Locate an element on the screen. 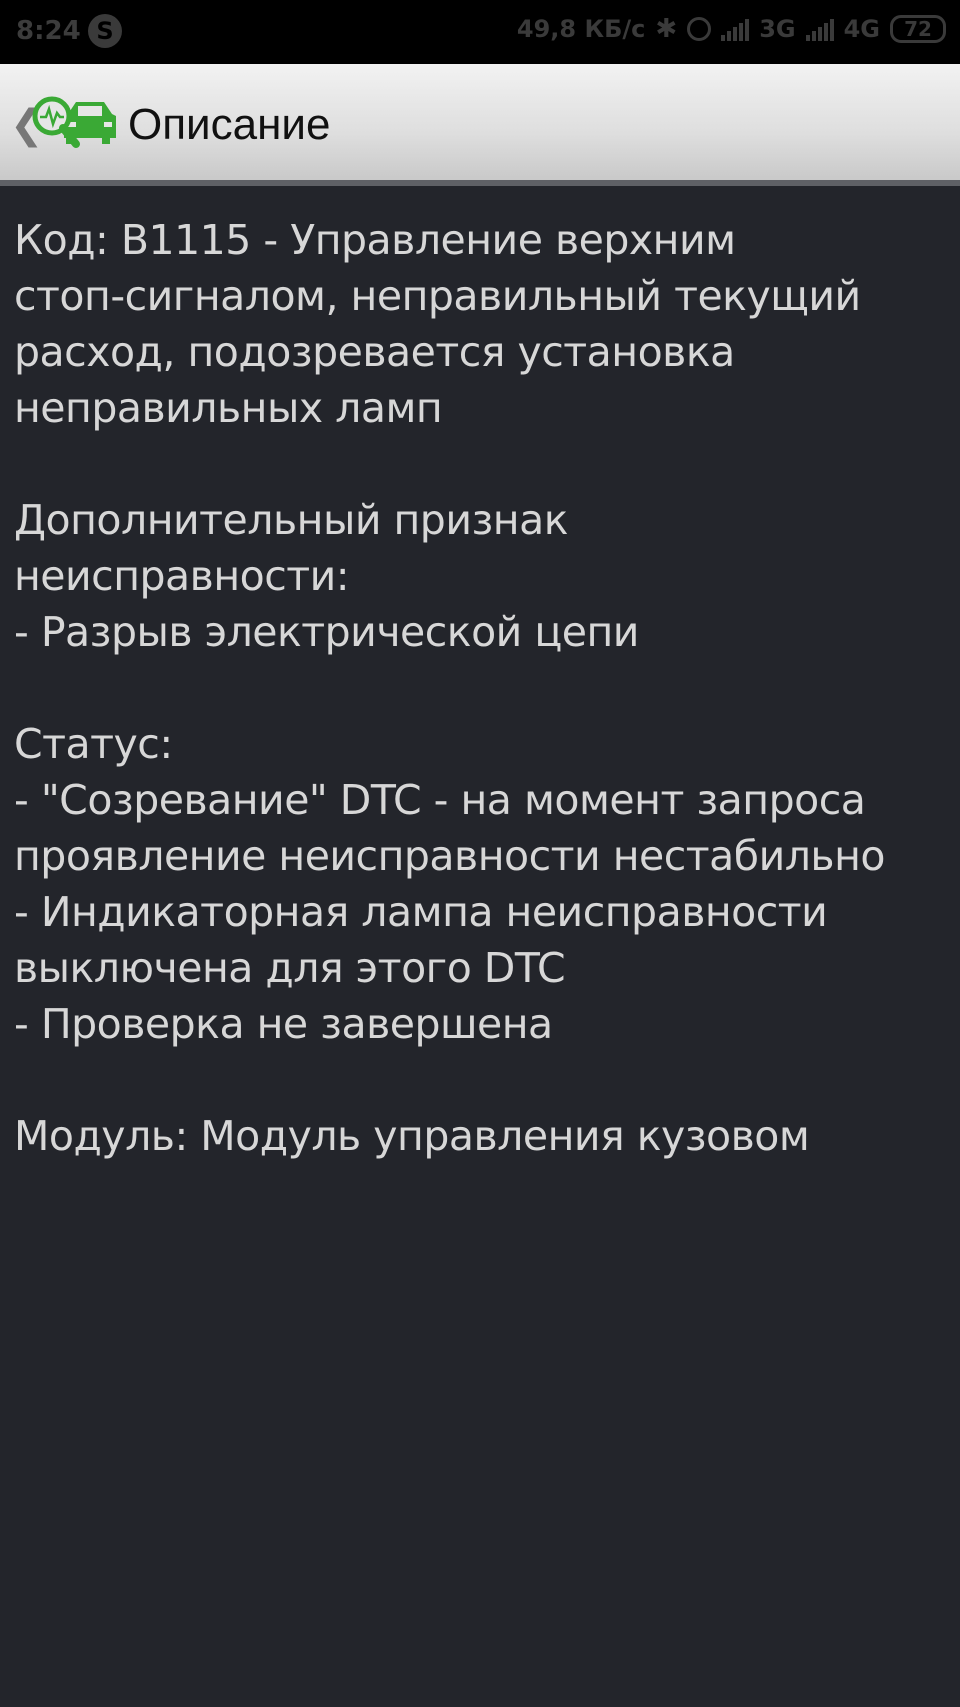 This screenshot has height=1707, width=960. dtc-module-text: Модуль: Модуль управления кузовом is located at coordinates (412, 1136).